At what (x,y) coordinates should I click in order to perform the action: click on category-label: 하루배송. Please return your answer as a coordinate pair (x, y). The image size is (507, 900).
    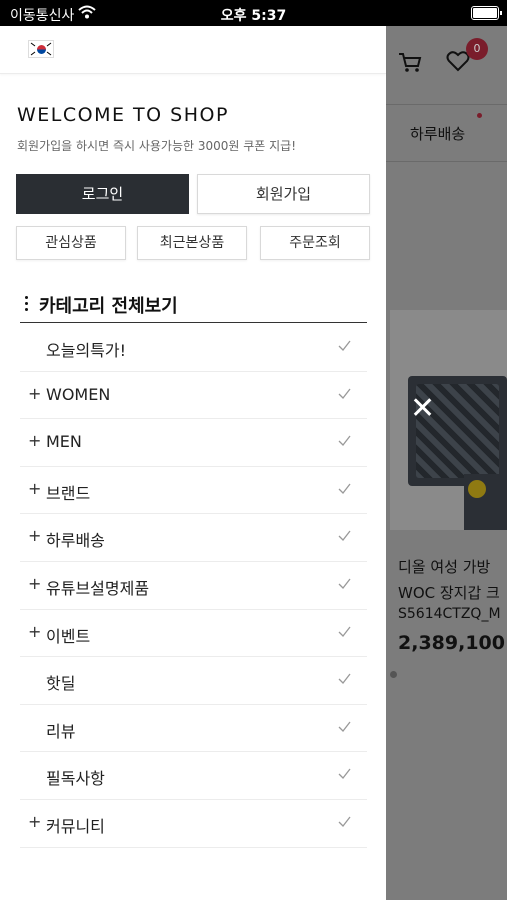
    Looking at the image, I should click on (75, 541).